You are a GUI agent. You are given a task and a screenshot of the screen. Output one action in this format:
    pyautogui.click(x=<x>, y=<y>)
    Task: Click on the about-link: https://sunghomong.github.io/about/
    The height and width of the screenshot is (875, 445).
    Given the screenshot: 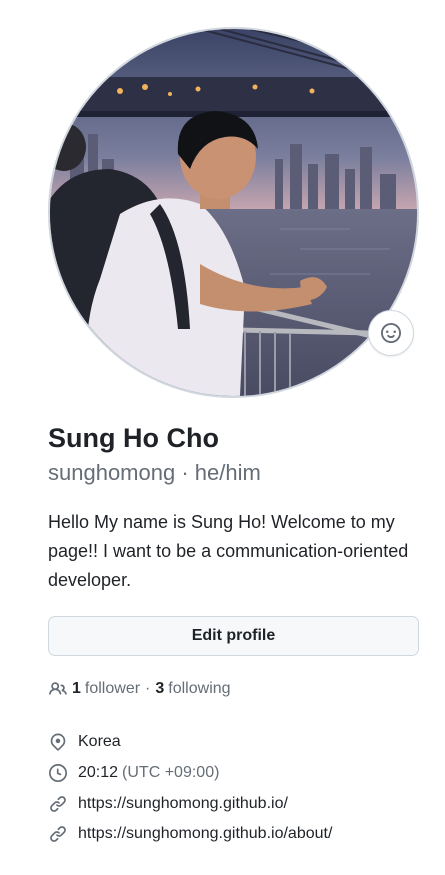 What is the action you would take?
    pyautogui.click(x=205, y=834)
    